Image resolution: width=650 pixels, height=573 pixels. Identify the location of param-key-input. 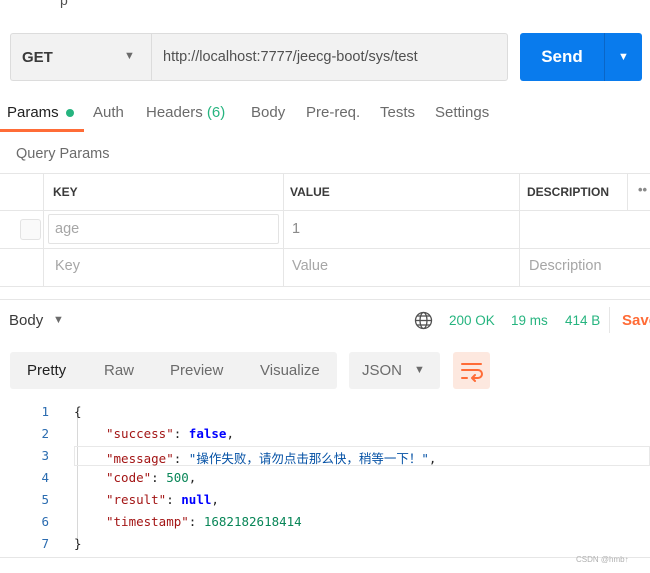
(163, 229).